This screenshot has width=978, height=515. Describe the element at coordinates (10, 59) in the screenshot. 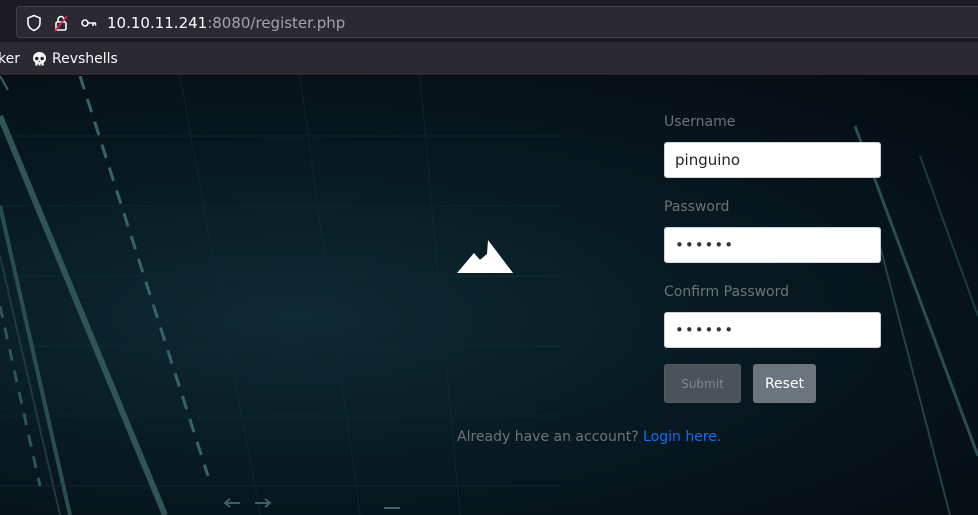

I see `bookmark-item: ker` at that location.